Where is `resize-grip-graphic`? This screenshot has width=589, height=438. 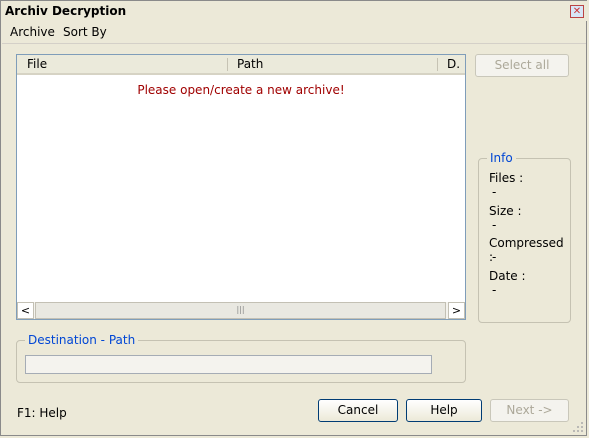 resize-grip-graphic is located at coordinates (578, 427).